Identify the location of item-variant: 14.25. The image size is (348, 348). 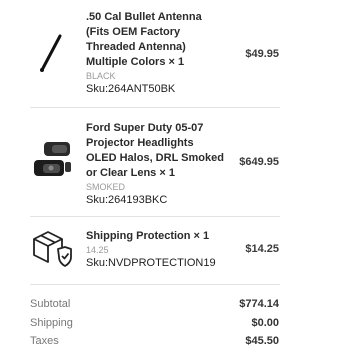
(97, 250).